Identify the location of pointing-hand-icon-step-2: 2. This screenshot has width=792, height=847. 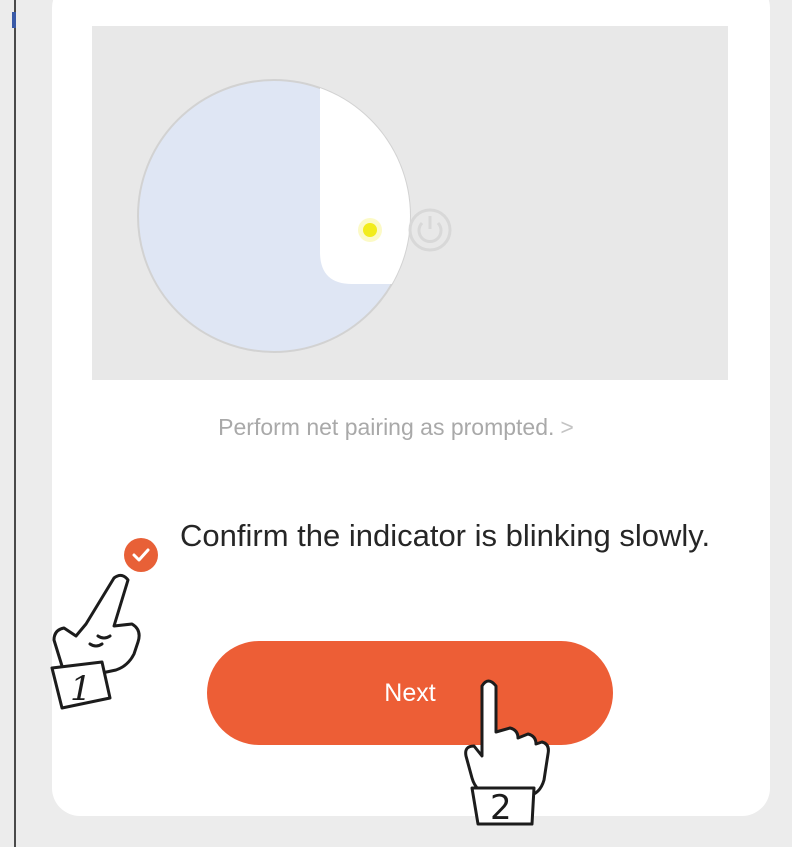
(507, 754).